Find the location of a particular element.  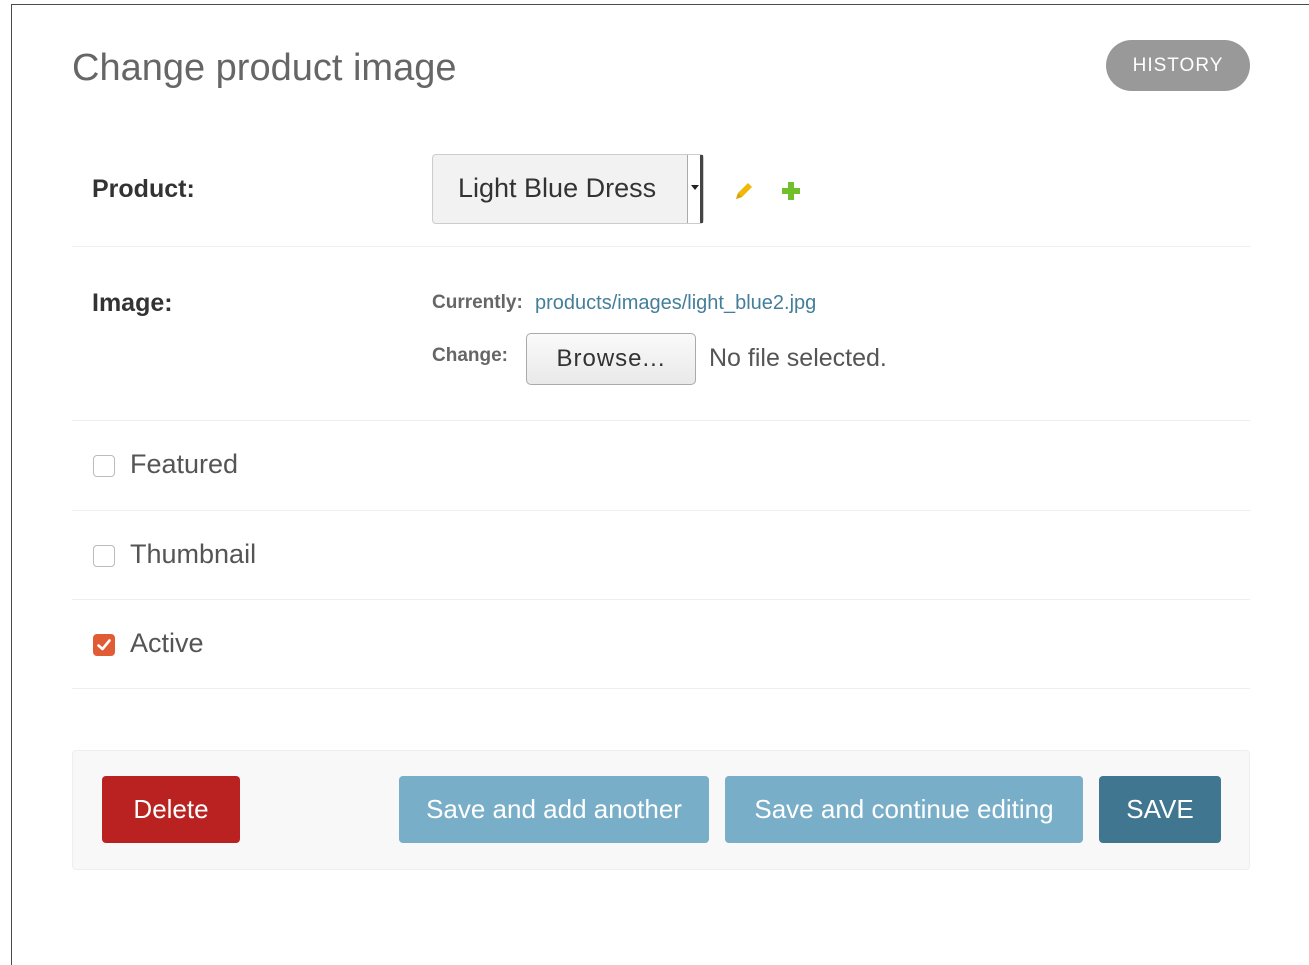

active-checkbox is located at coordinates (104, 645).